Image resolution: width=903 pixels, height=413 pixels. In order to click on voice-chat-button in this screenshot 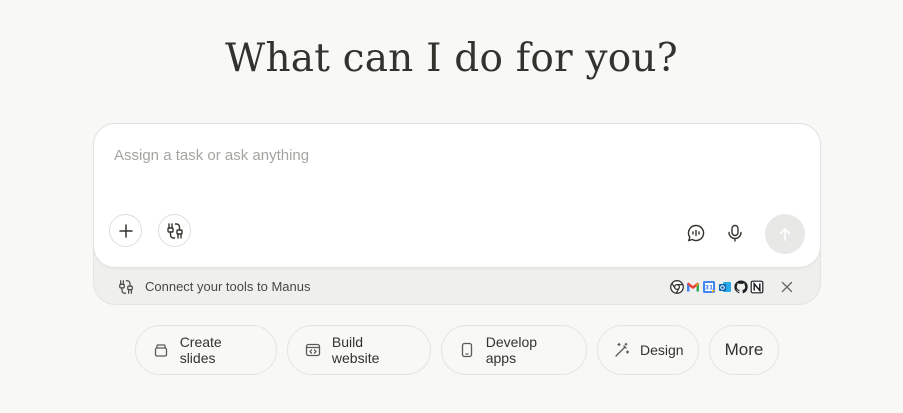, I will do `click(696, 233)`.